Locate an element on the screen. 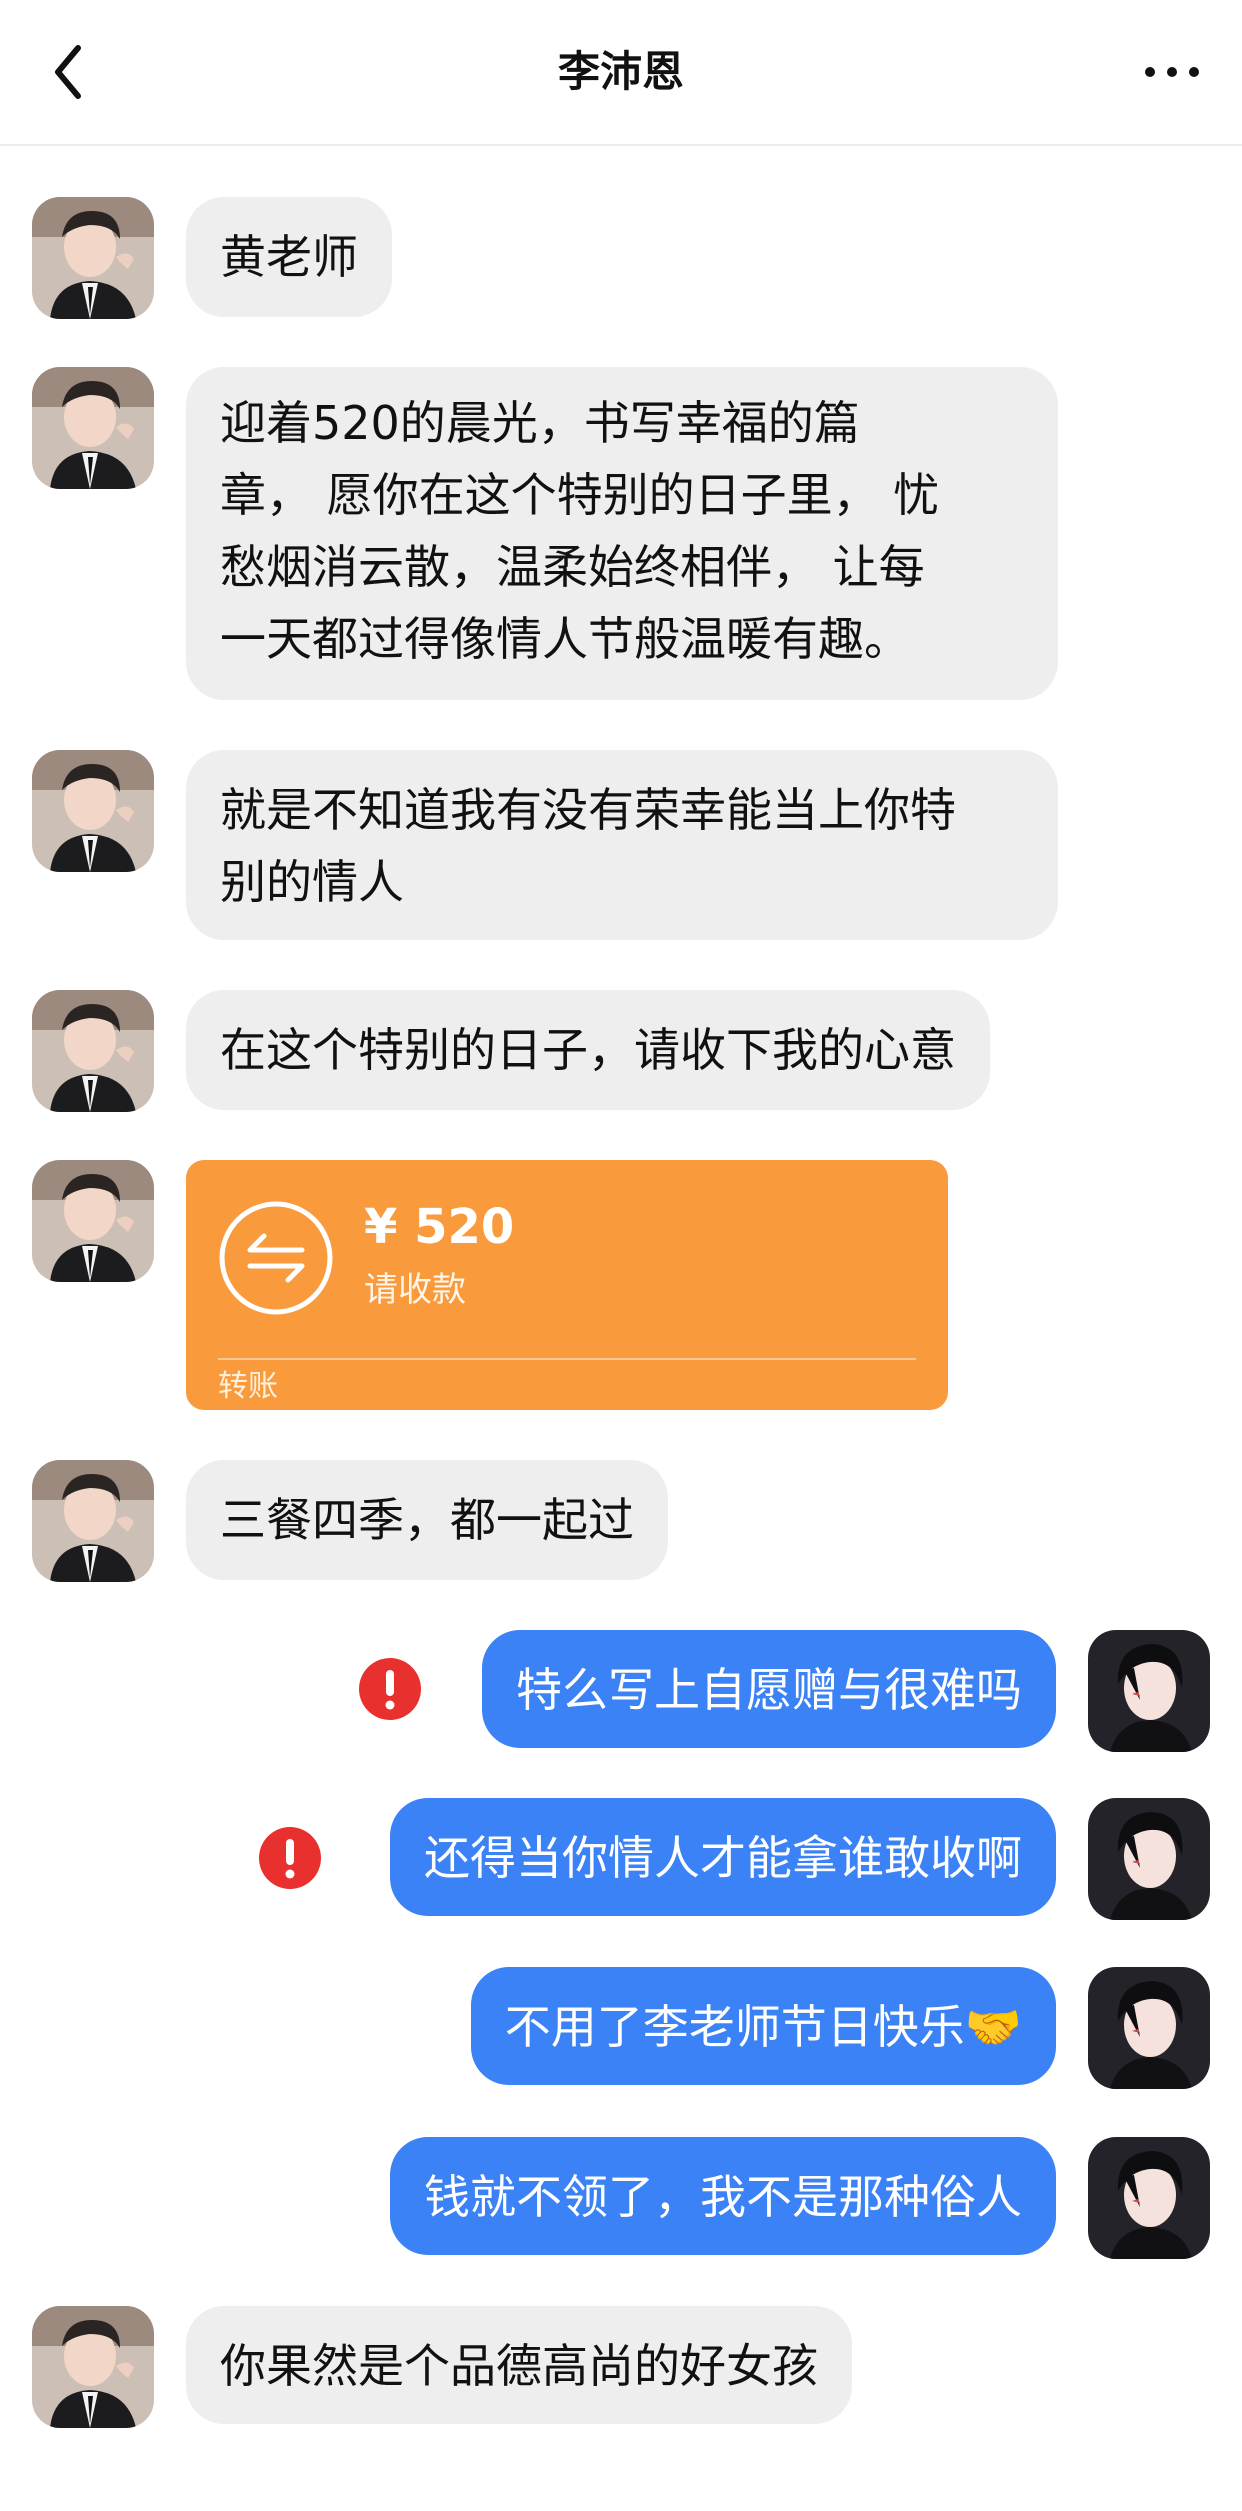 This screenshot has height=2511, width=1242. transfer-amount: ¥ 520 is located at coordinates (439, 1227).